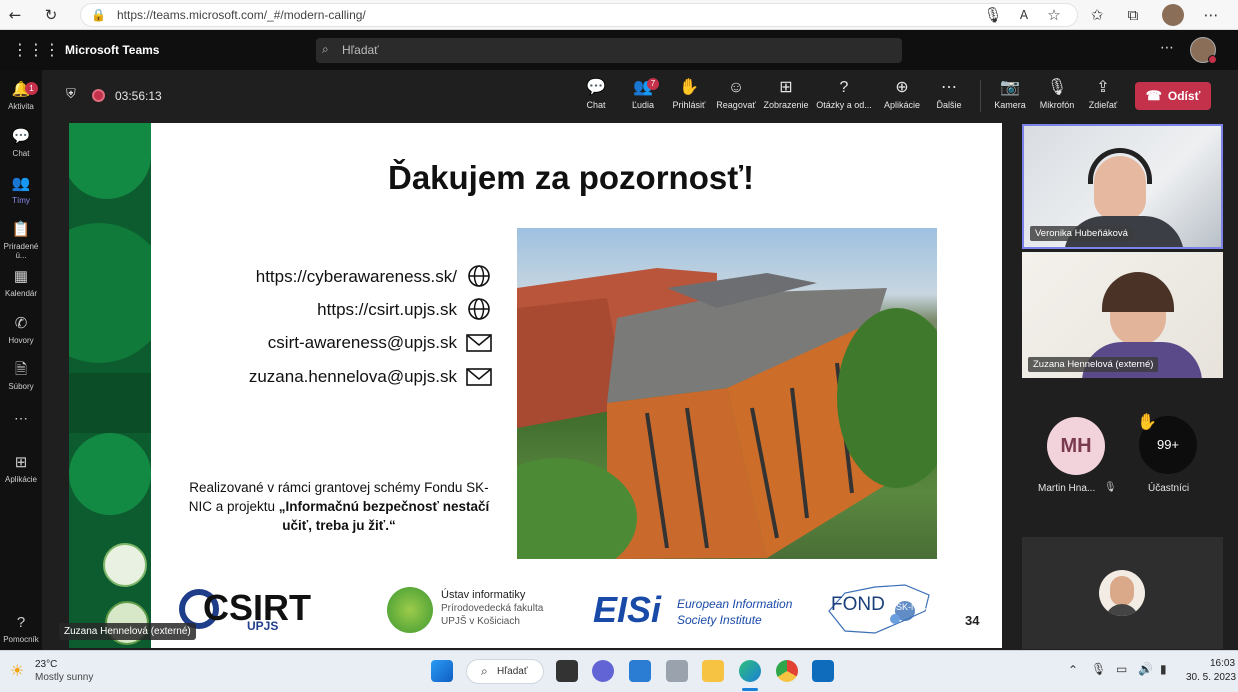  I want to click on camera-button: 📷 Kamera, so click(1010, 94).